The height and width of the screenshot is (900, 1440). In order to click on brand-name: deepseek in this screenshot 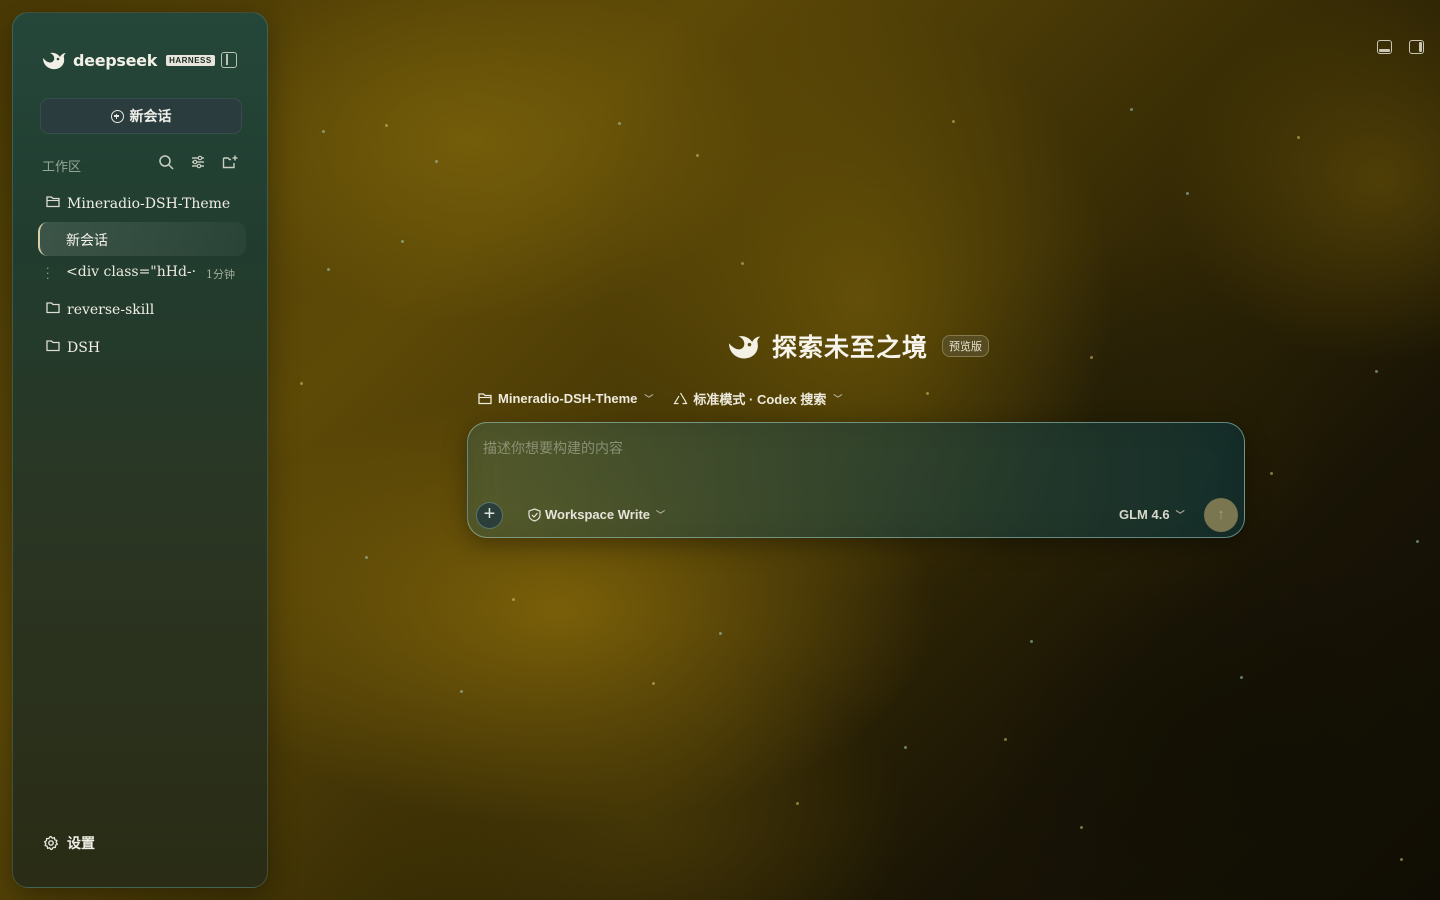, I will do `click(115, 60)`.